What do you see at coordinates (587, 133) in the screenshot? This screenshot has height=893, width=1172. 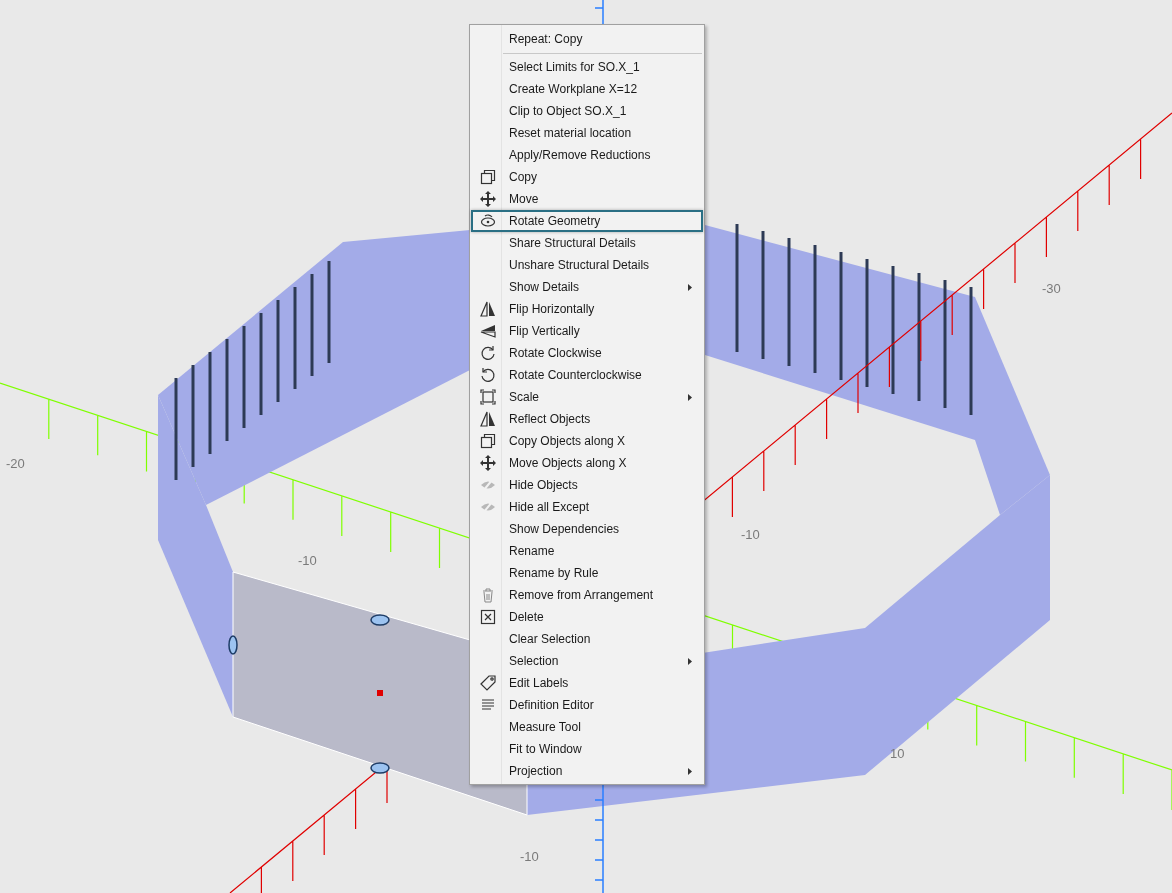 I see `menu-item: Reset material location` at bounding box center [587, 133].